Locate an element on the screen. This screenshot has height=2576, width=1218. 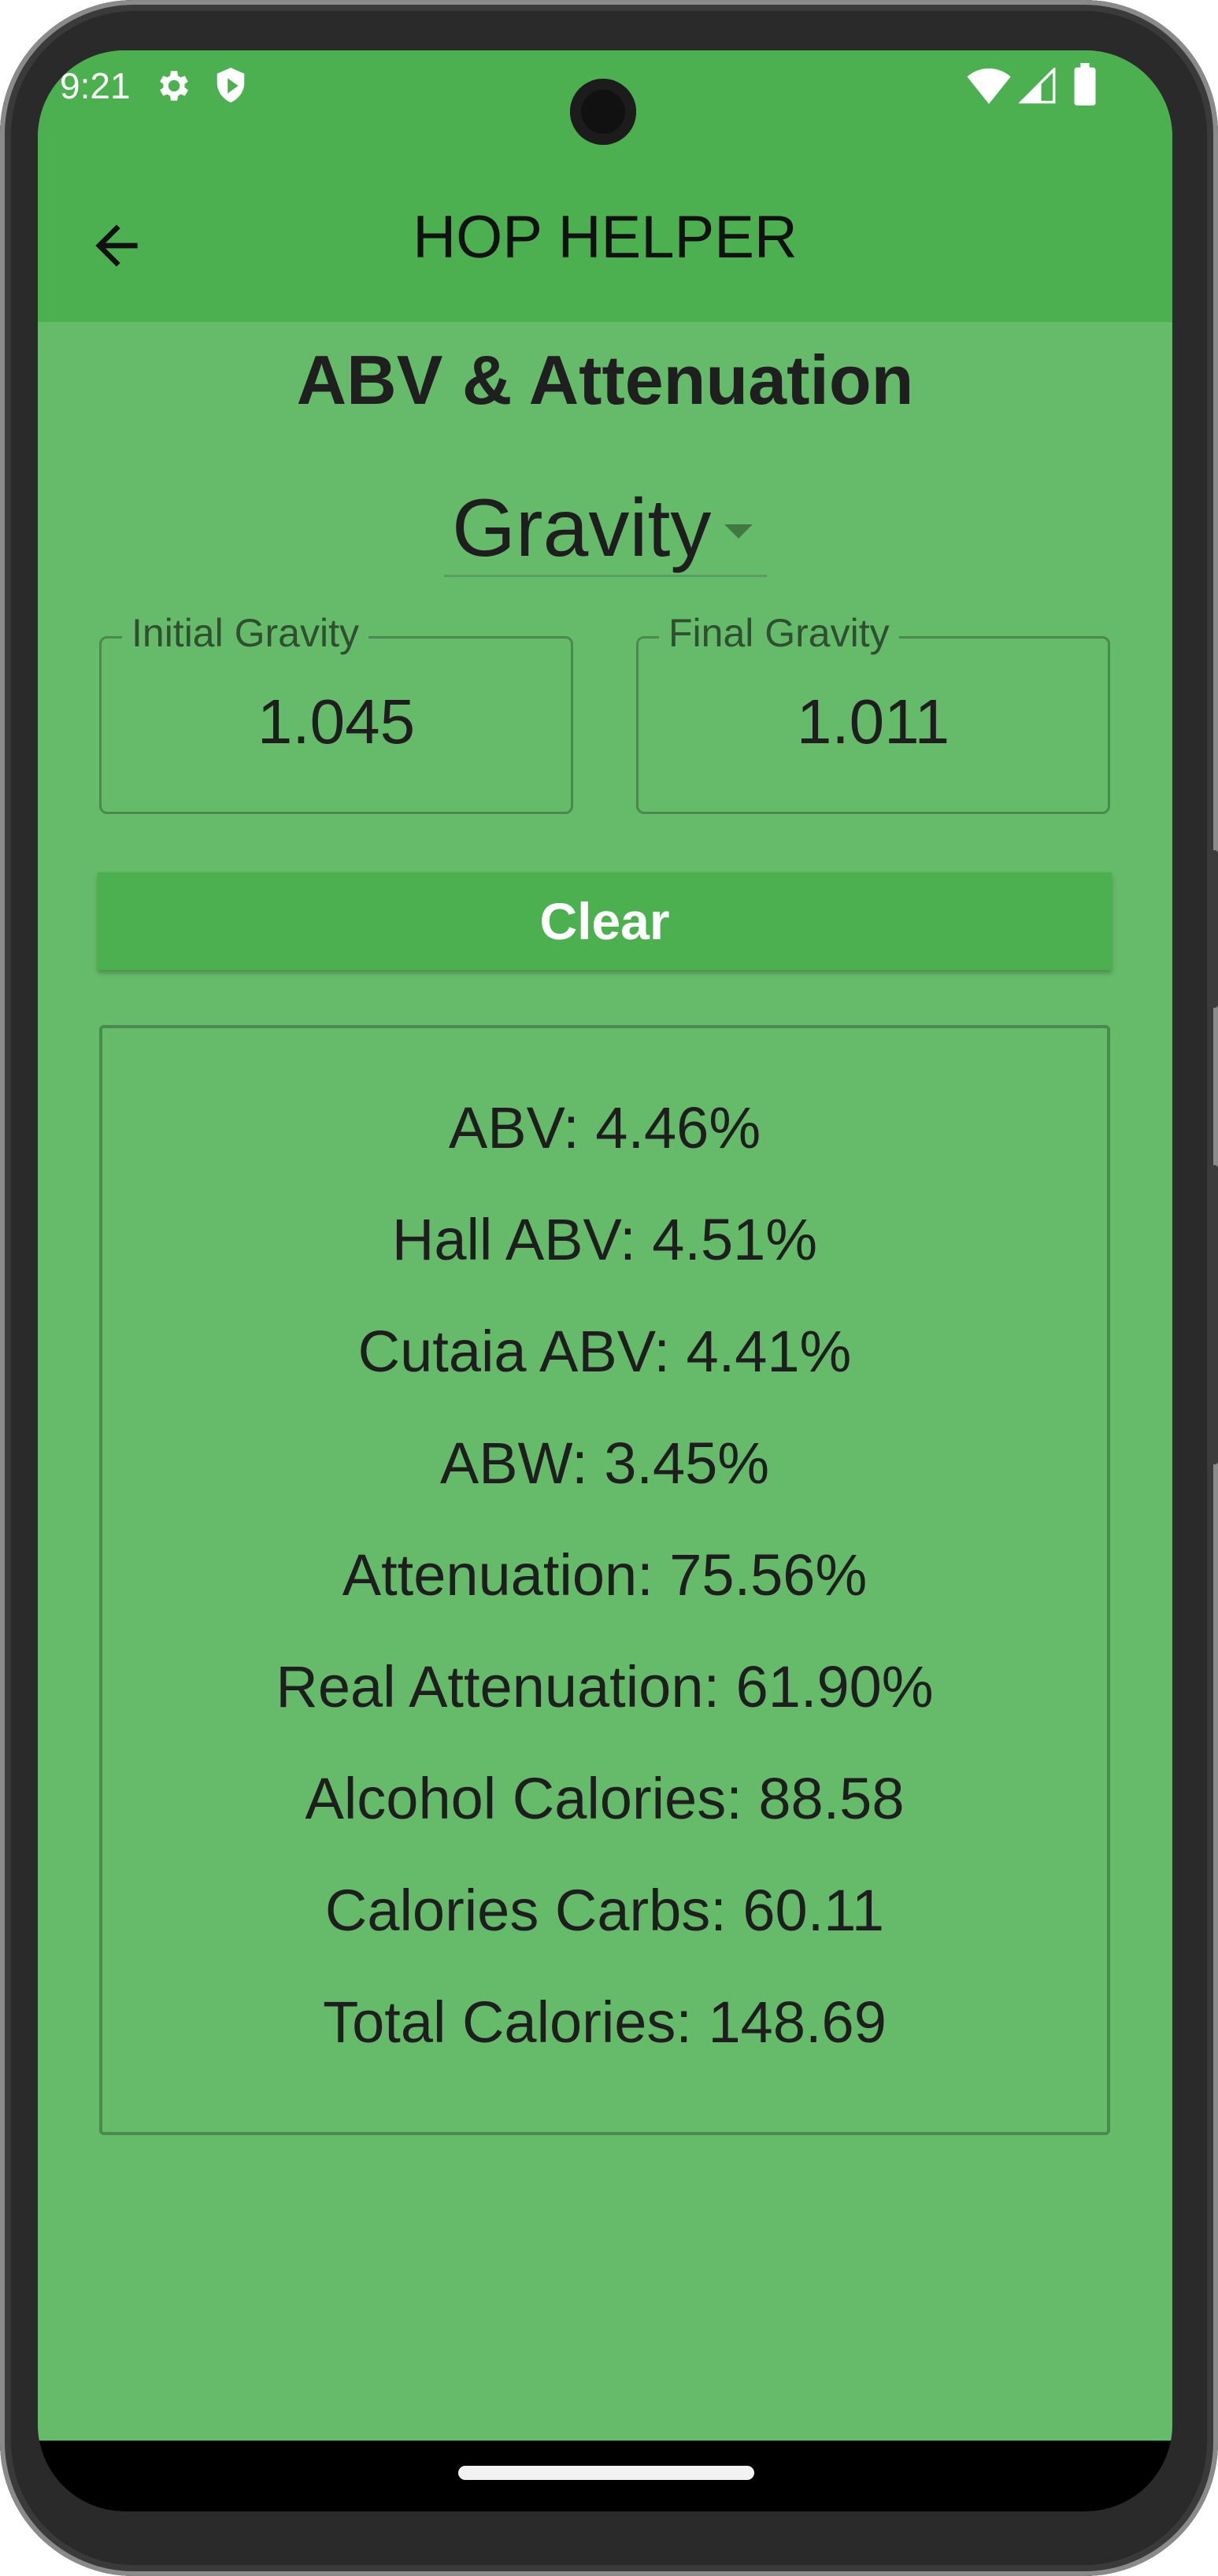
volume-button is located at coordinates (1213, 1314).